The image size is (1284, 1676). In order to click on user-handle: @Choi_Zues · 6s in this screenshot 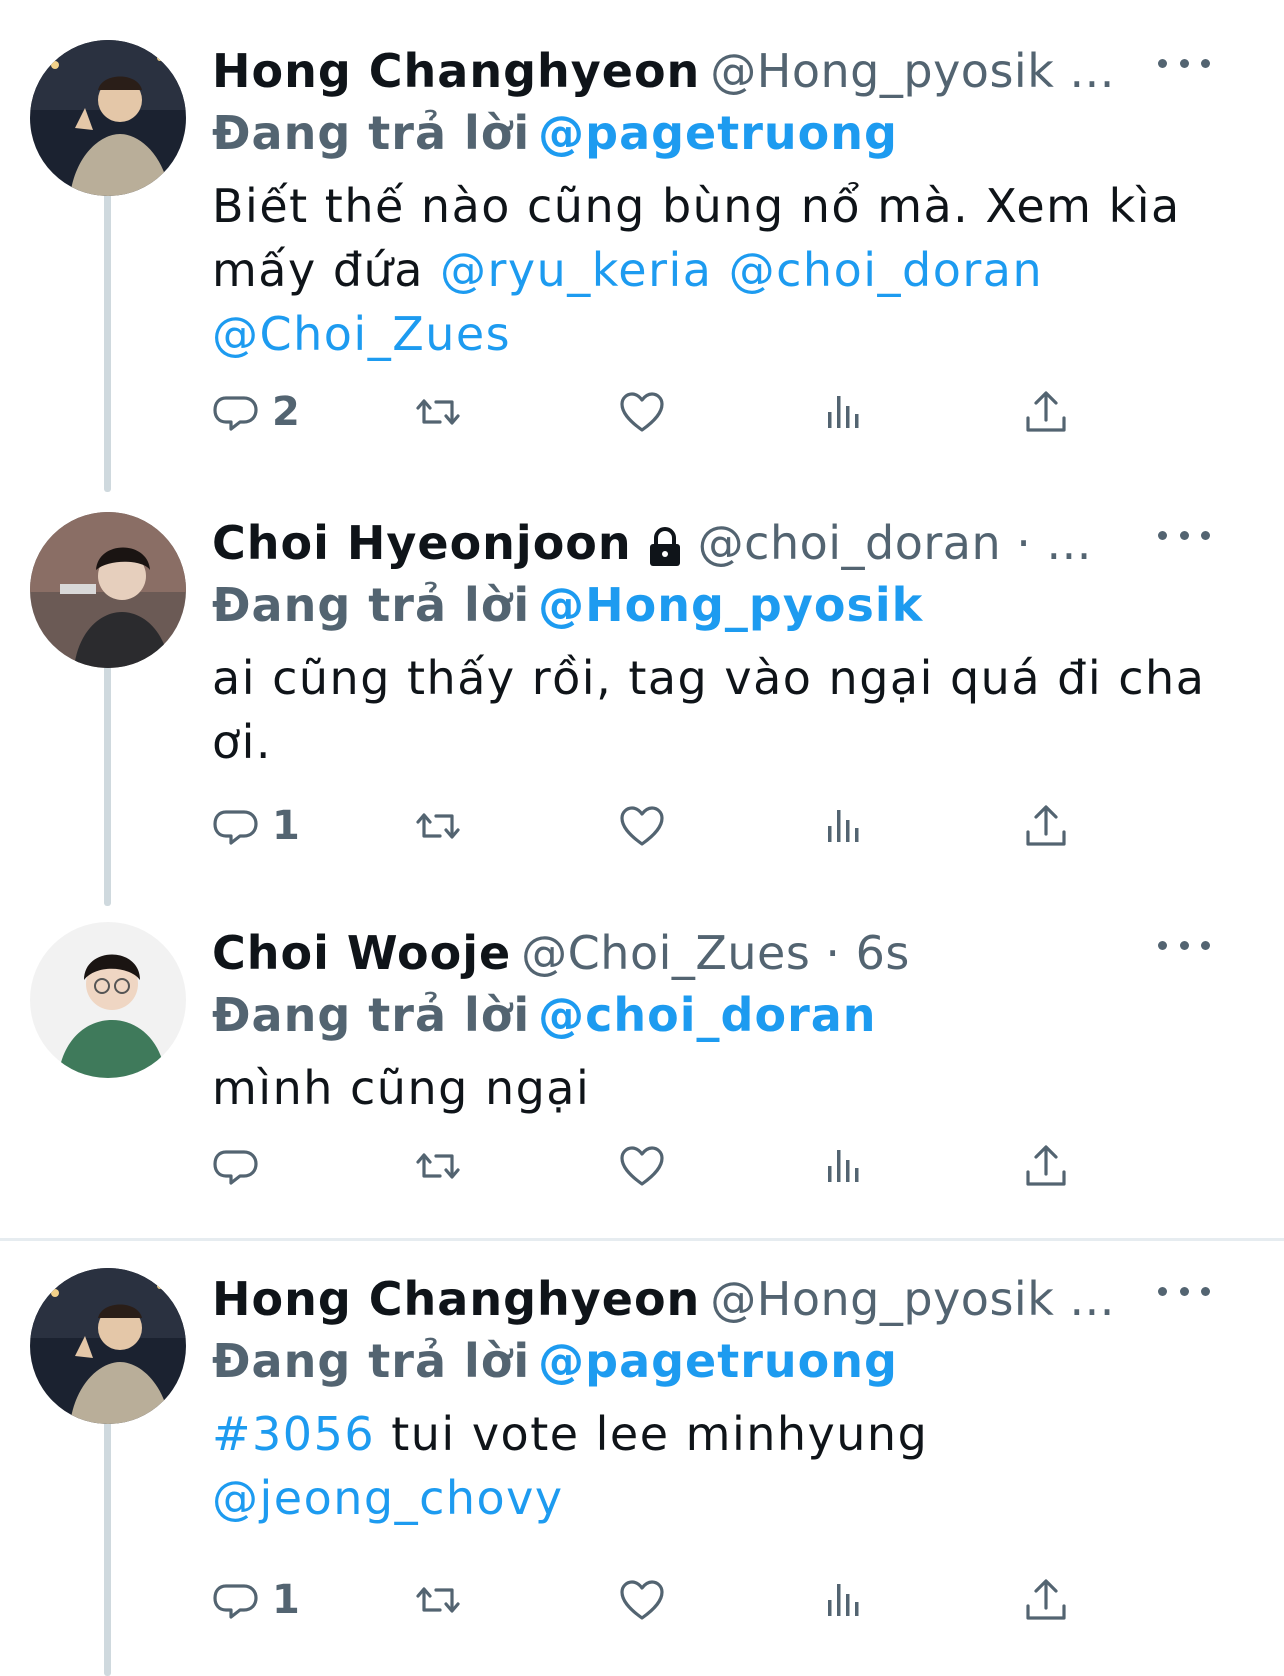, I will do `click(715, 953)`.